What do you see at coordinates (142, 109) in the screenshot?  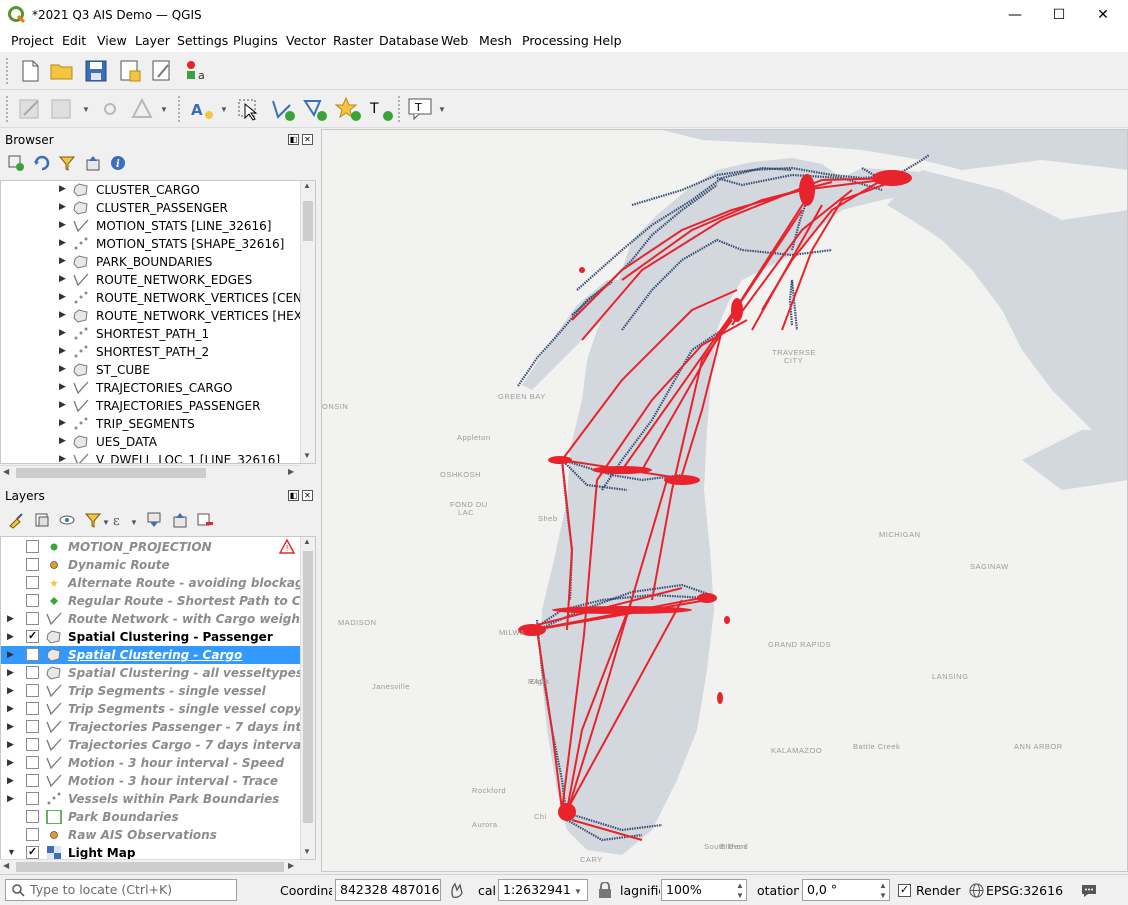 I see `digitize-shape-icon` at bounding box center [142, 109].